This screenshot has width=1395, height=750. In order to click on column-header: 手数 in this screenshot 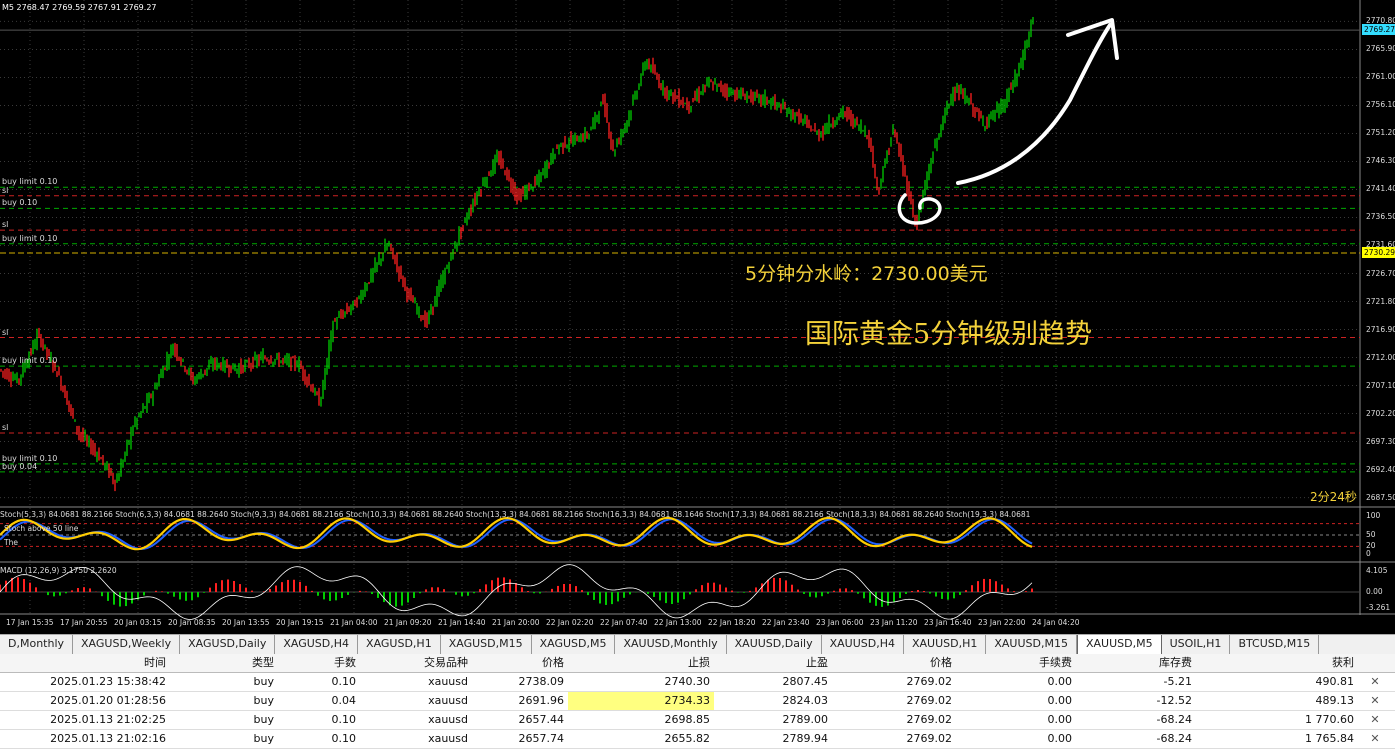, I will do `click(319, 663)`.